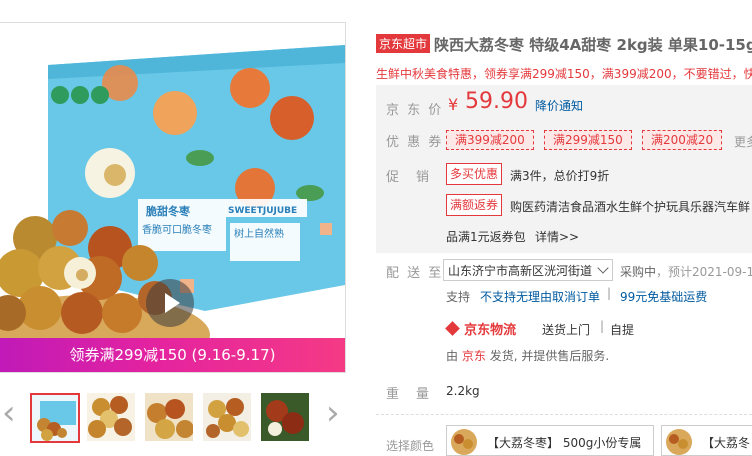  I want to click on promo-detail-link: 详情>>, so click(557, 236).